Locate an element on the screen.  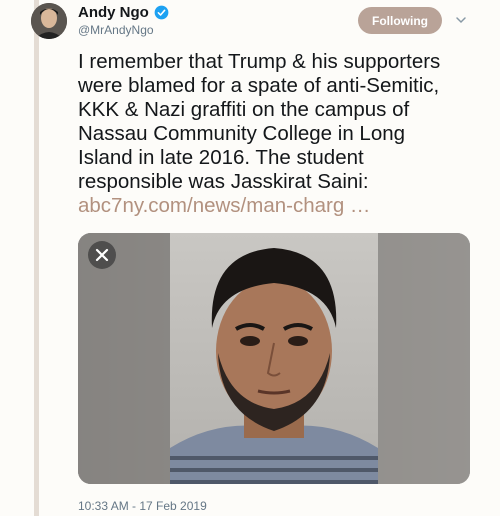
tweet-line: I remember that Trump & his supporters is located at coordinates (259, 61).